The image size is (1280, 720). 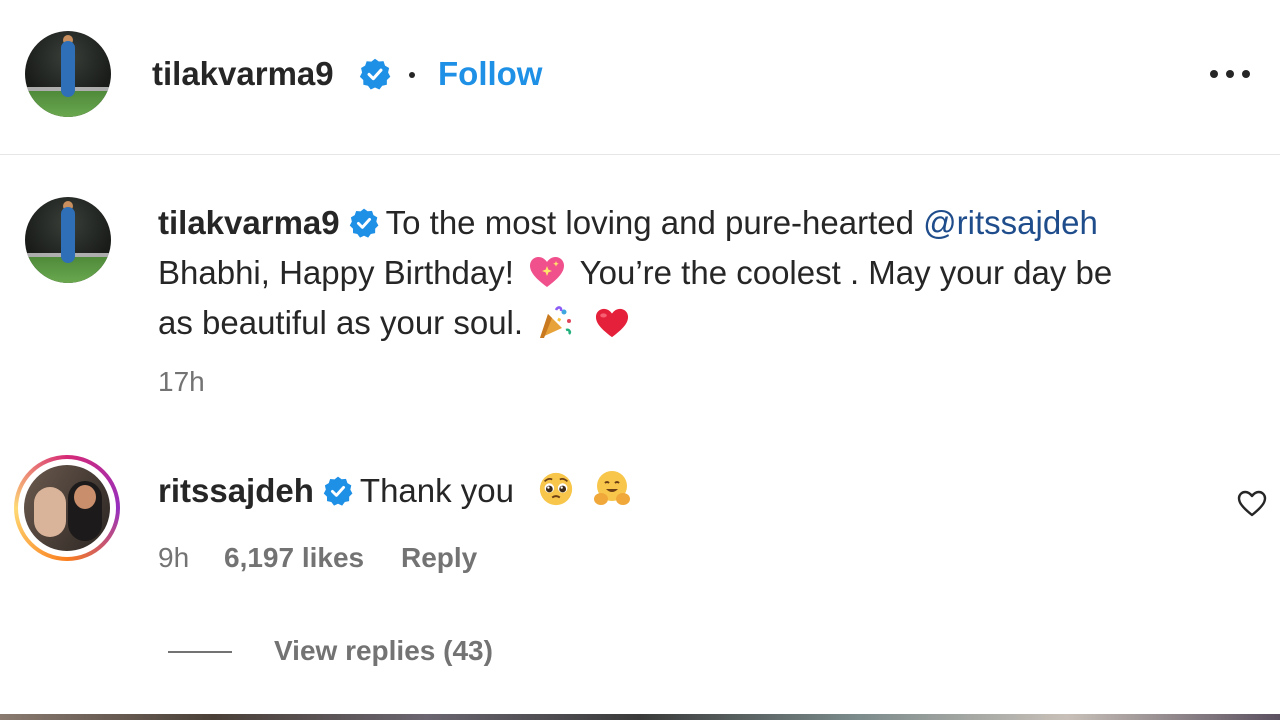 What do you see at coordinates (612, 323) in the screenshot?
I see `red-heart-icon` at bounding box center [612, 323].